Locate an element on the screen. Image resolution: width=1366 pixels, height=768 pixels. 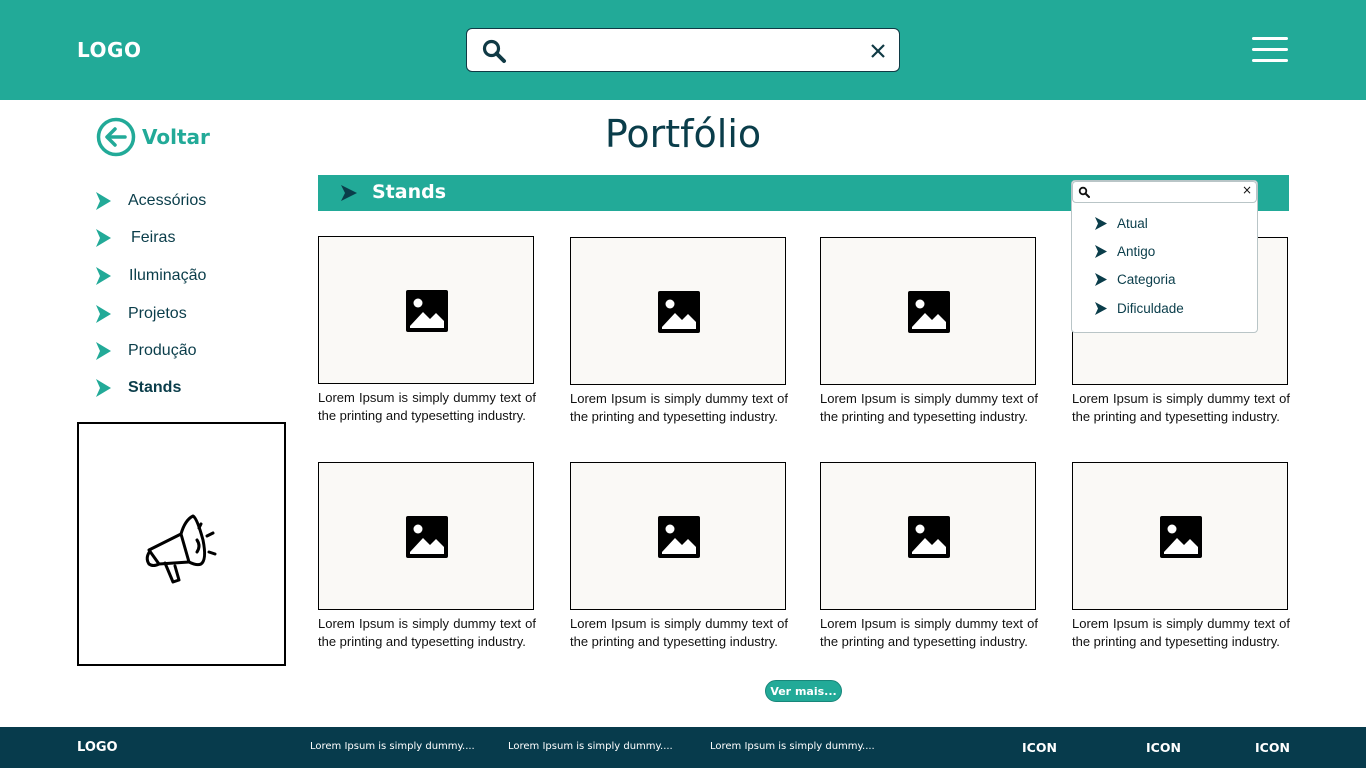
search-bar is located at coordinates (683, 50).